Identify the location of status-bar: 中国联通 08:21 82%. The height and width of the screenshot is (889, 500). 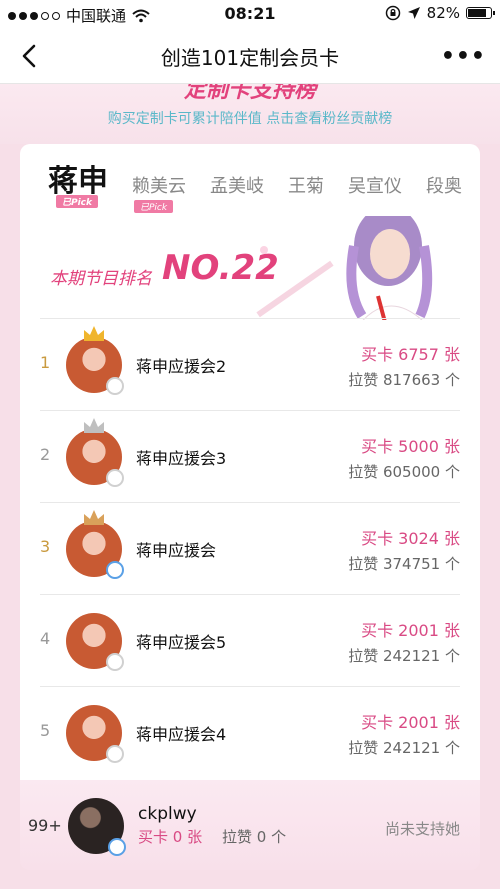
(250, 14).